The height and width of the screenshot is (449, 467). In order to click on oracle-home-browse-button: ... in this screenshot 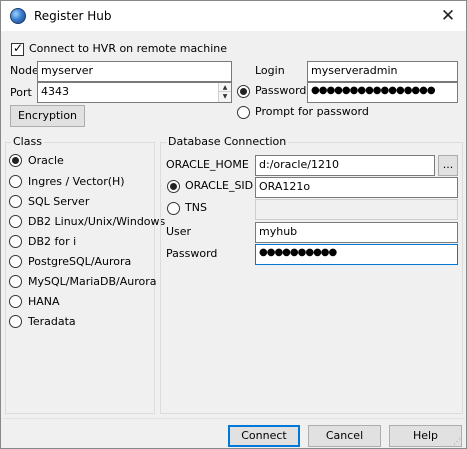, I will do `click(448, 165)`.